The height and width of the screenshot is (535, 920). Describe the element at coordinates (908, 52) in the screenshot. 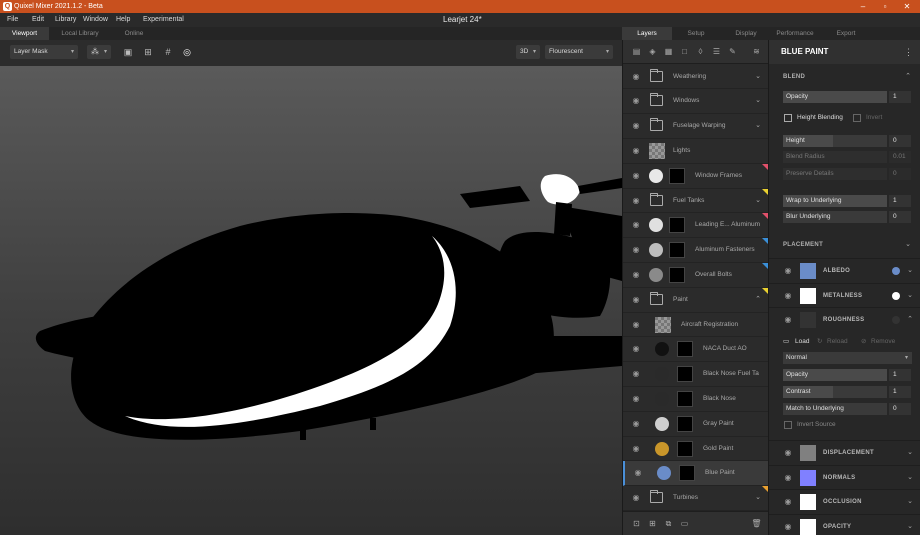

I see `more-options-icon: ⋮` at that location.